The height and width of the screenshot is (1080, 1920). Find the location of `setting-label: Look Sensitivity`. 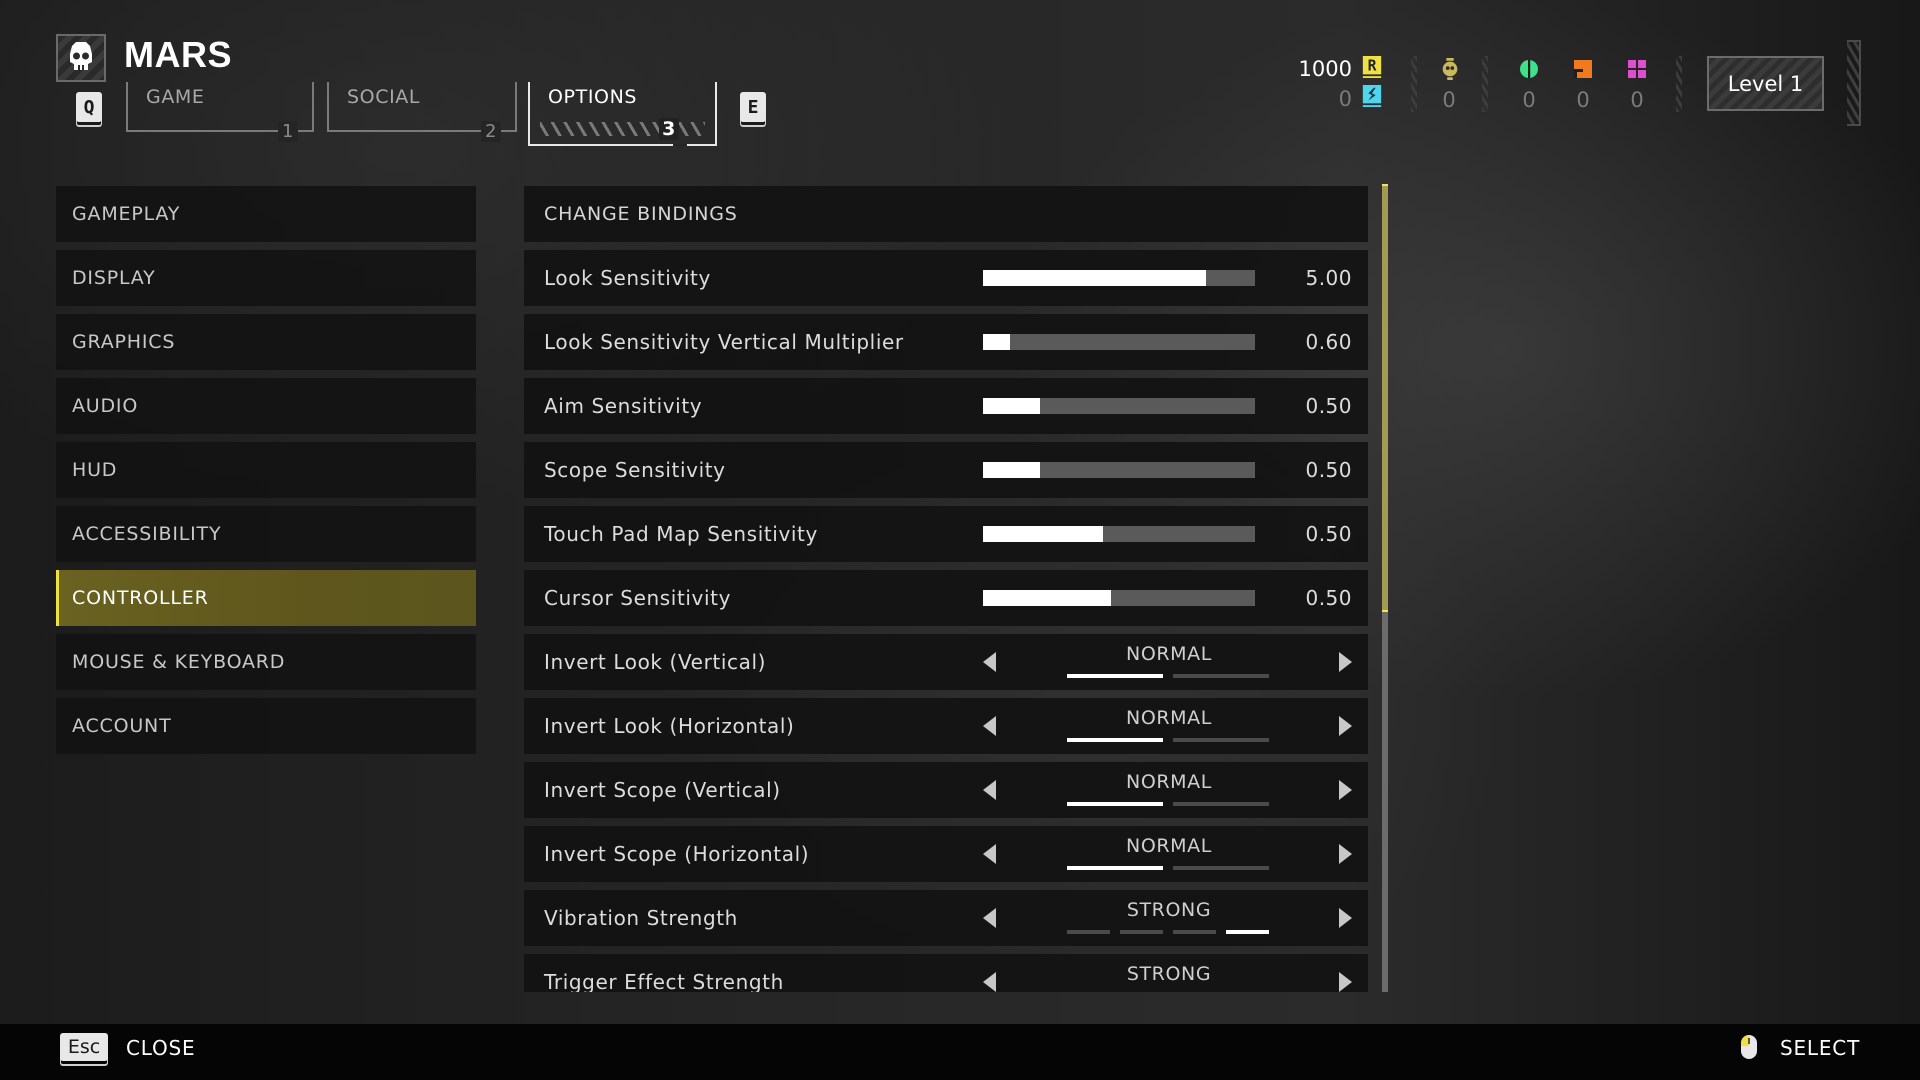

setting-label: Look Sensitivity is located at coordinates (627, 278).